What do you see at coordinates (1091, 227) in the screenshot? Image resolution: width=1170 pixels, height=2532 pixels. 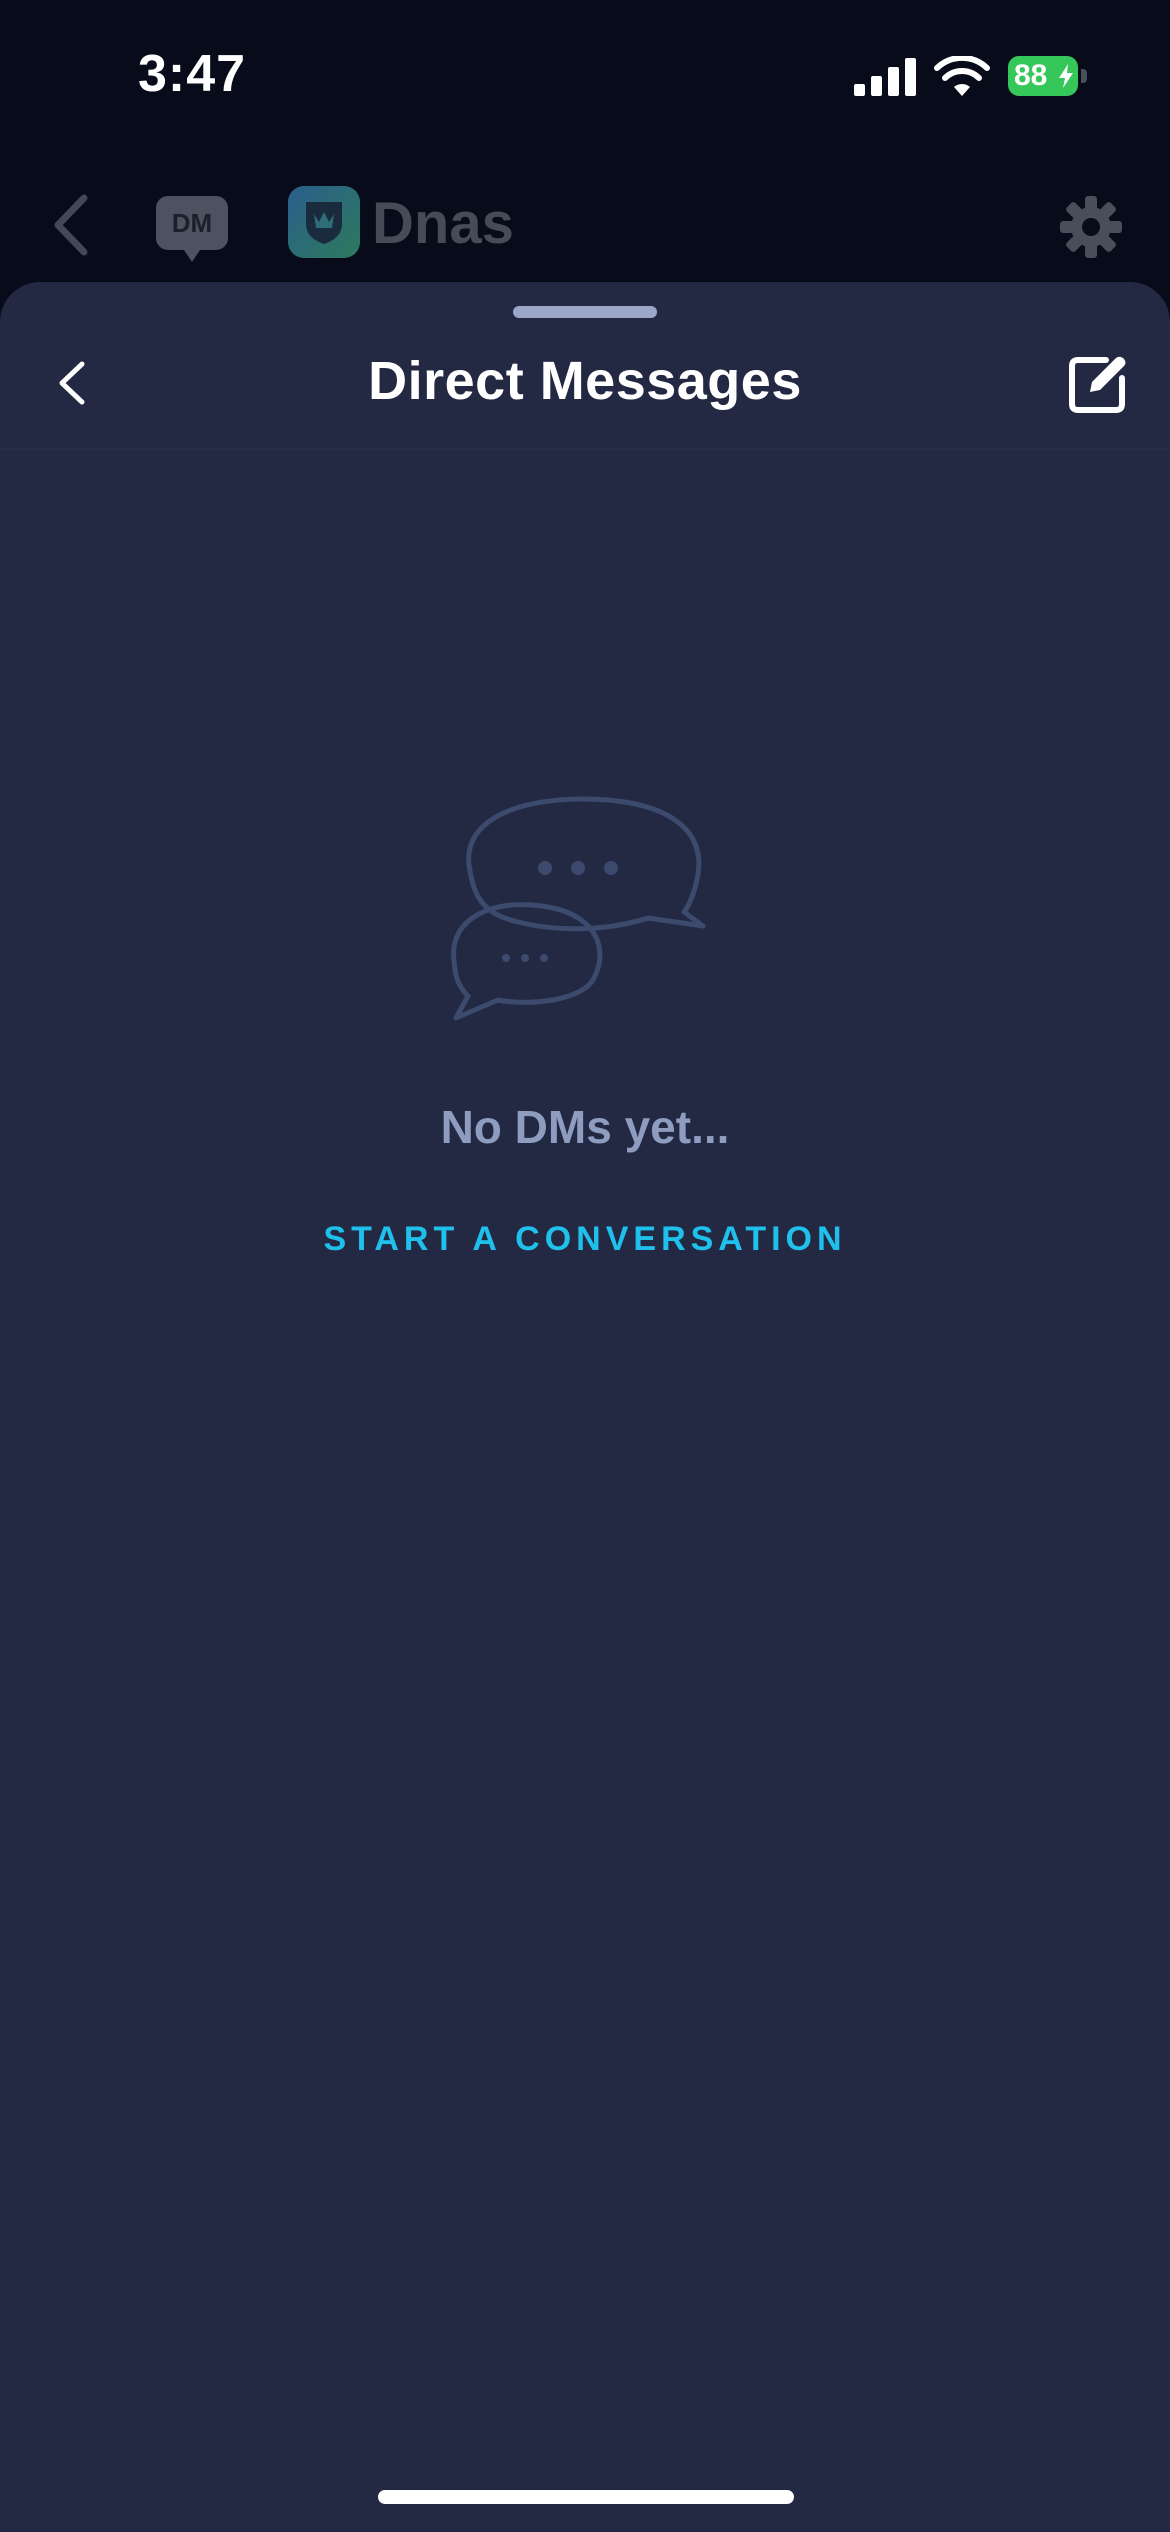 I see `gear-icon` at bounding box center [1091, 227].